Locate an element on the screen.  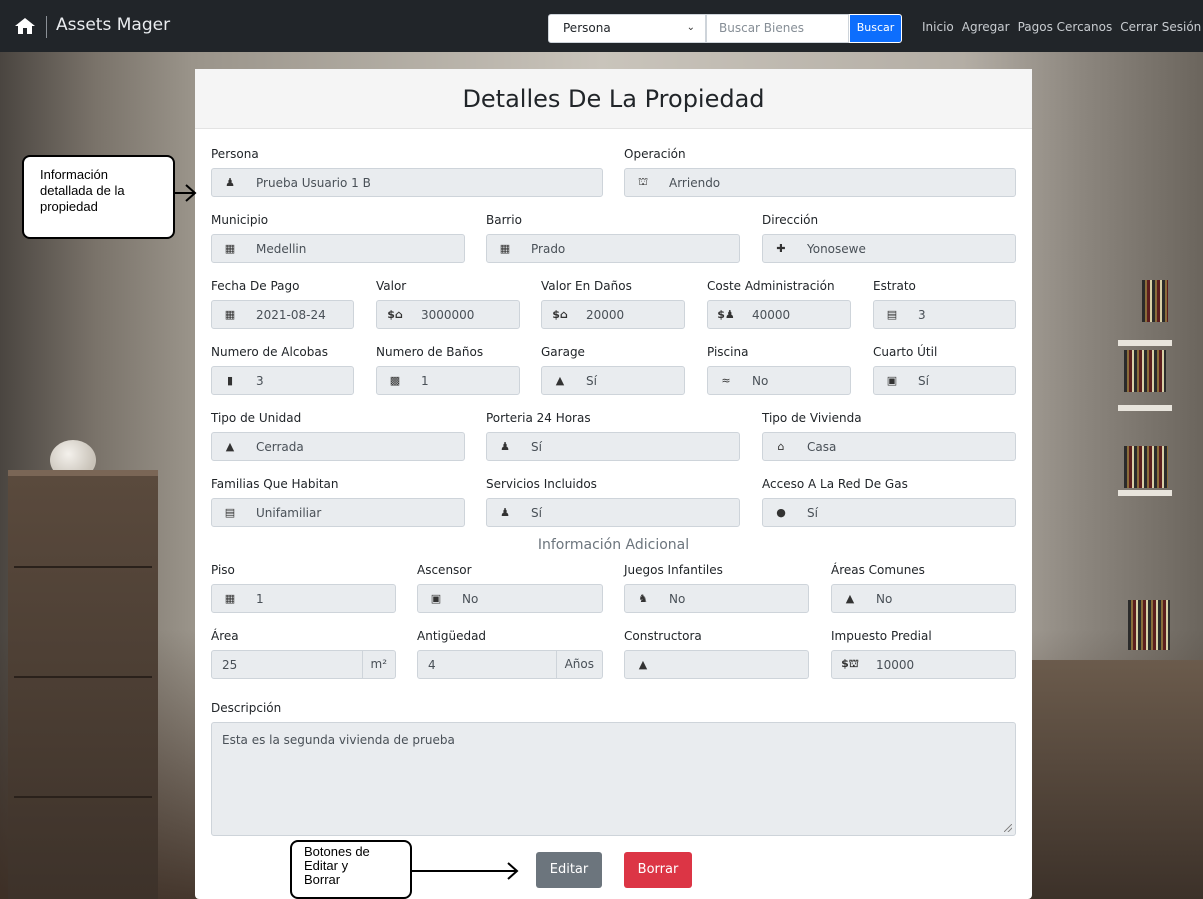
search-input: Buscar Bienes is located at coordinates (777, 28).